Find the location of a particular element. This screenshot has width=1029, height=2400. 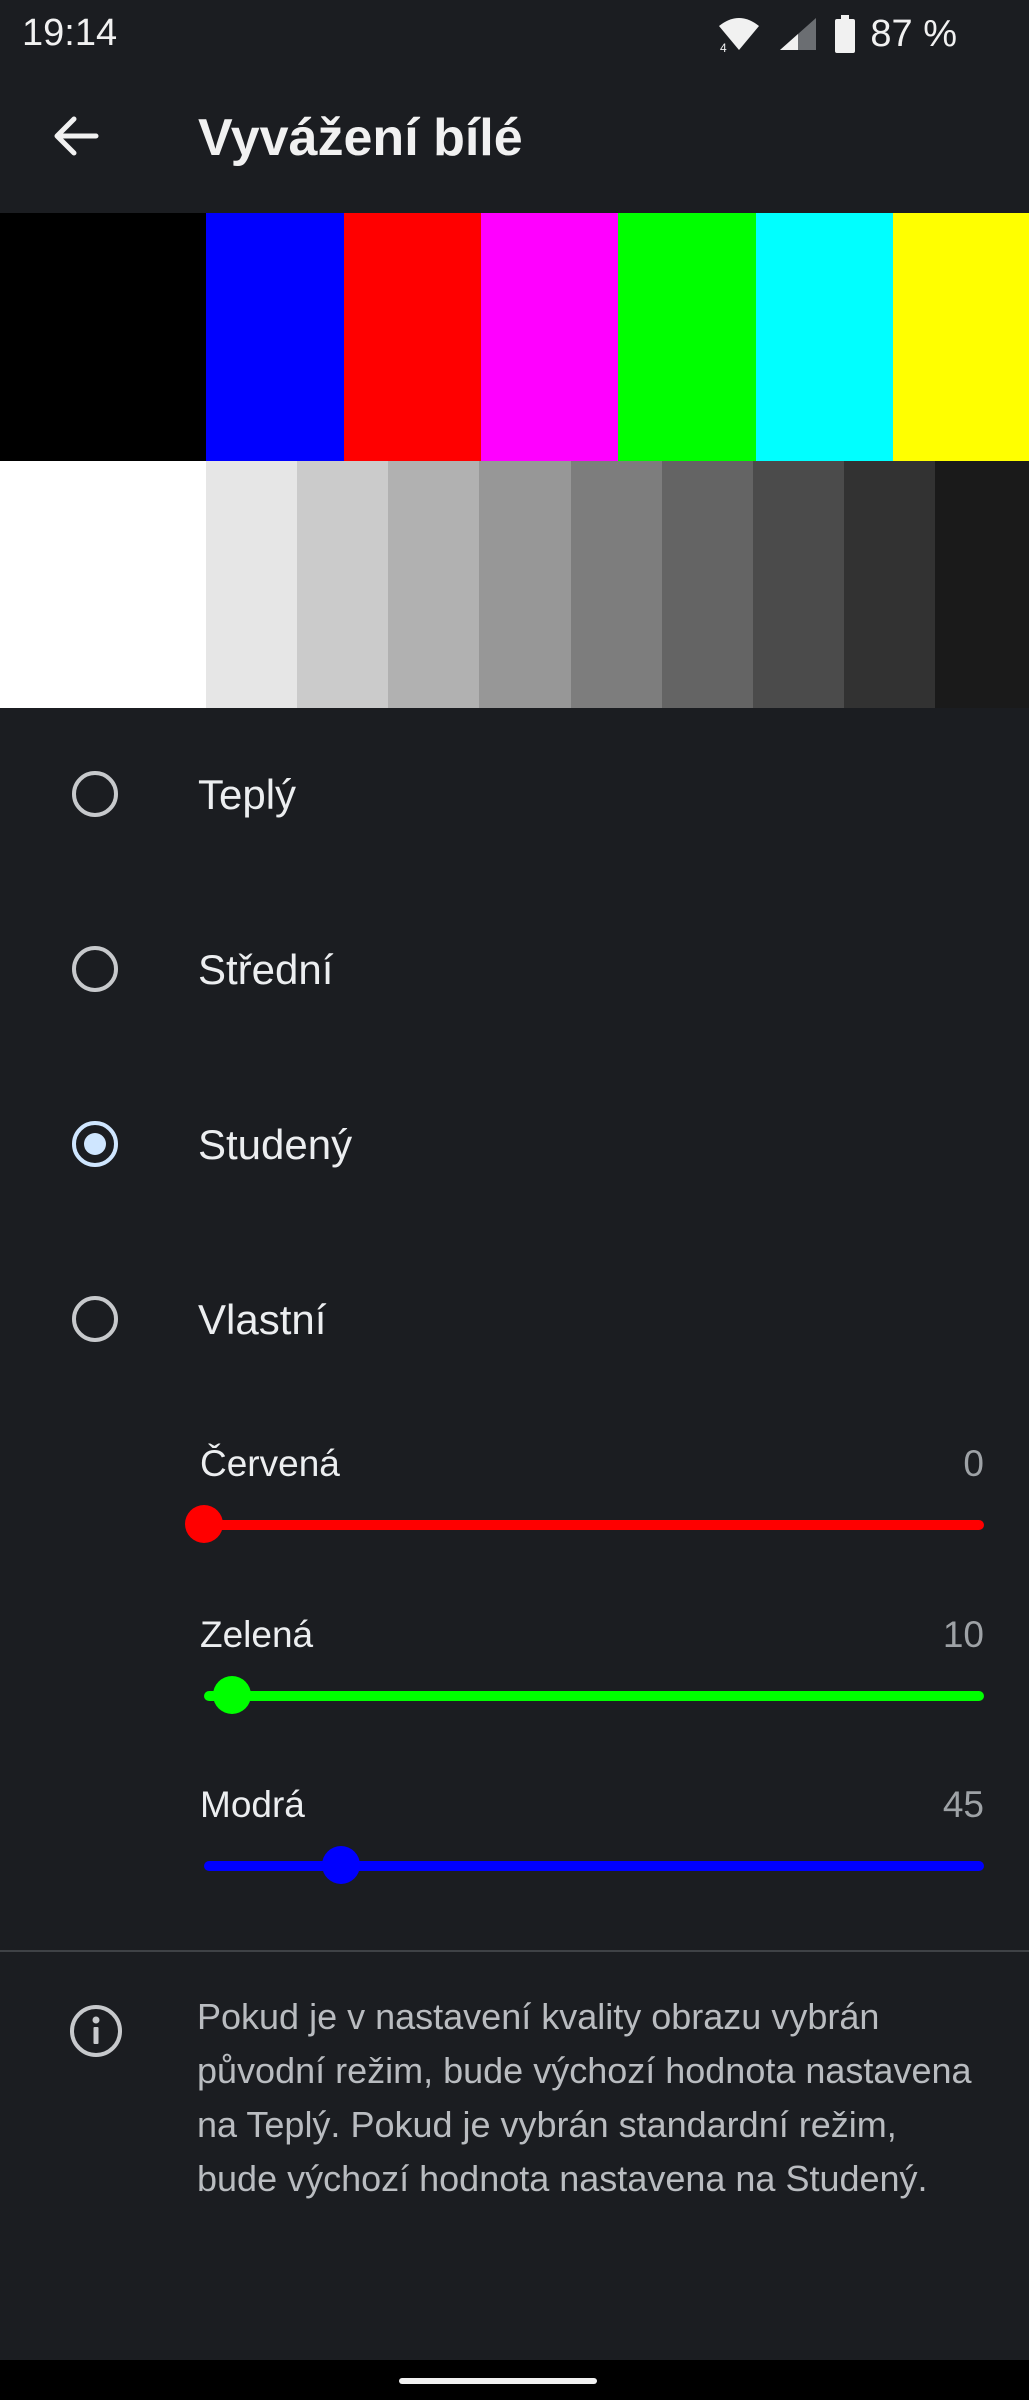

signal-icon is located at coordinates (798, 34).